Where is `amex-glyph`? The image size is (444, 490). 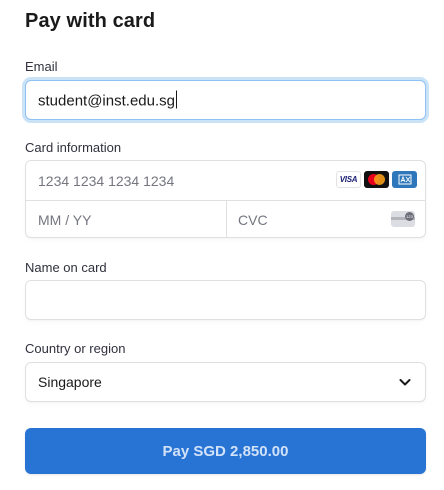
amex-glyph is located at coordinates (404, 179).